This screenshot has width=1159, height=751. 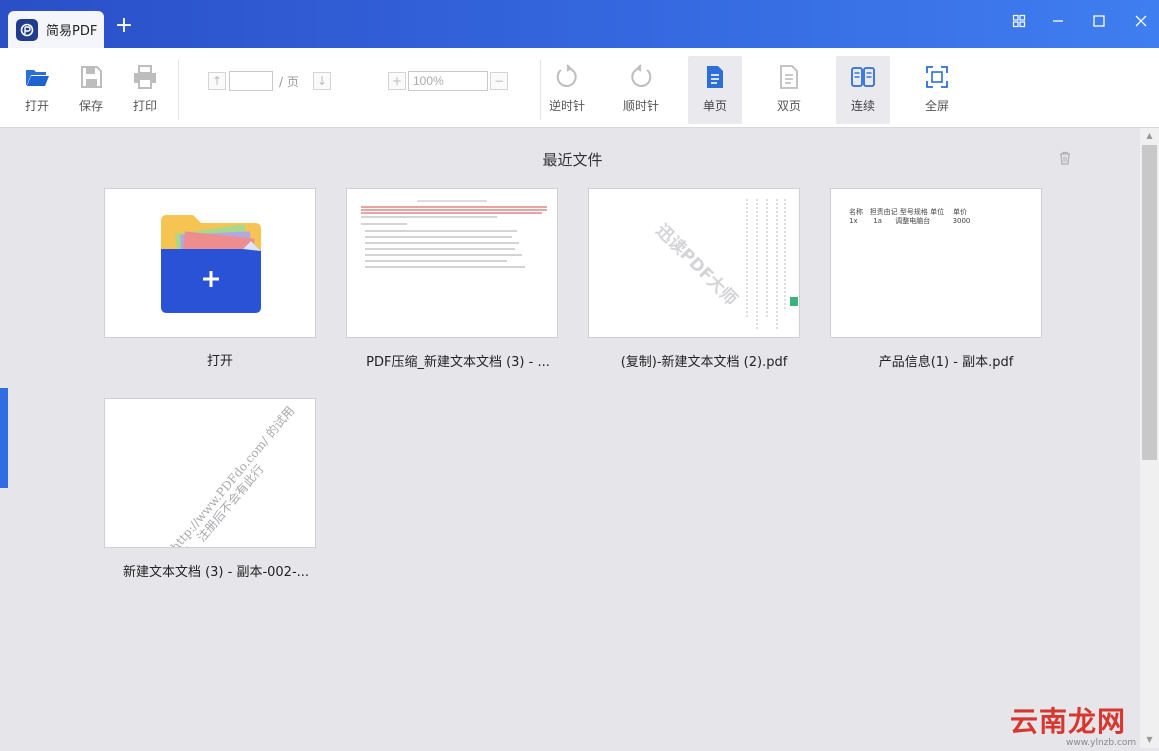 I want to click on zoom-in-button: +, so click(x=397, y=81).